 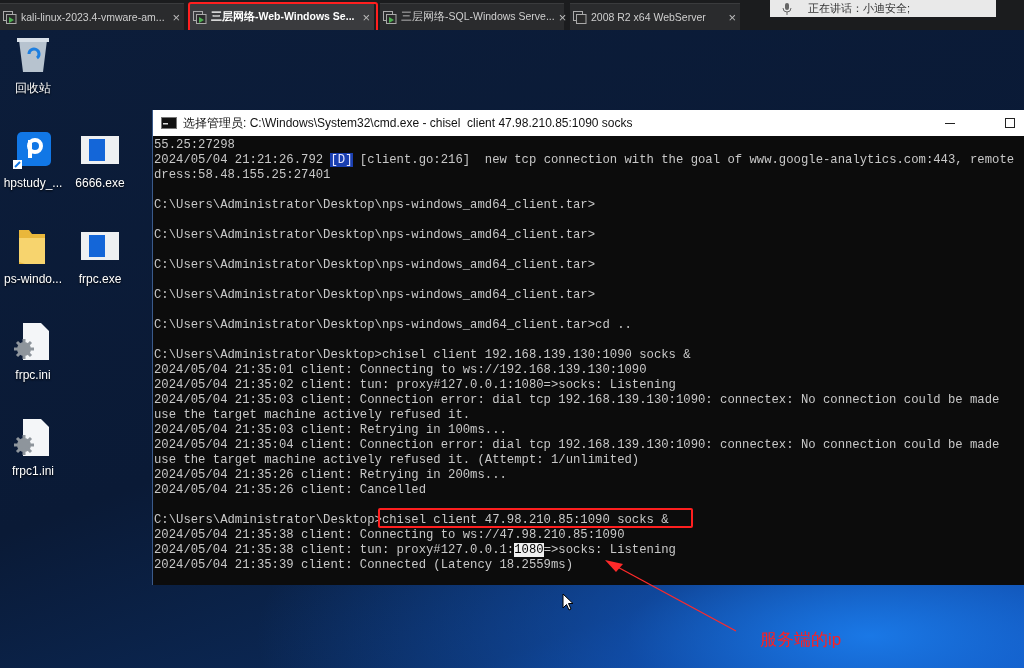 What do you see at coordinates (859, 8) in the screenshot?
I see `notification-text: 正在讲话：小迪安全;` at bounding box center [859, 8].